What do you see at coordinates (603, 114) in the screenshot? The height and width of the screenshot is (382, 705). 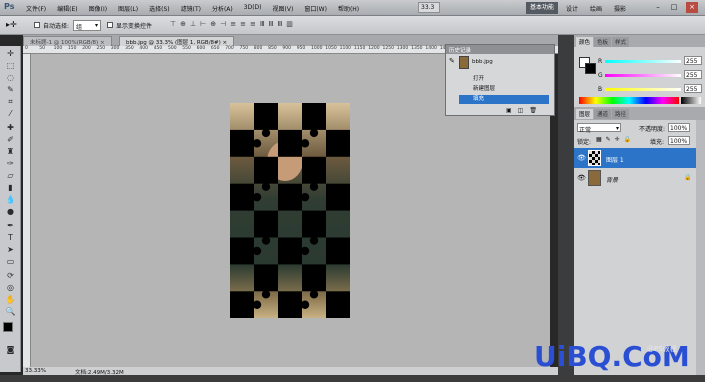 I see `tab-channels: 通道` at bounding box center [603, 114].